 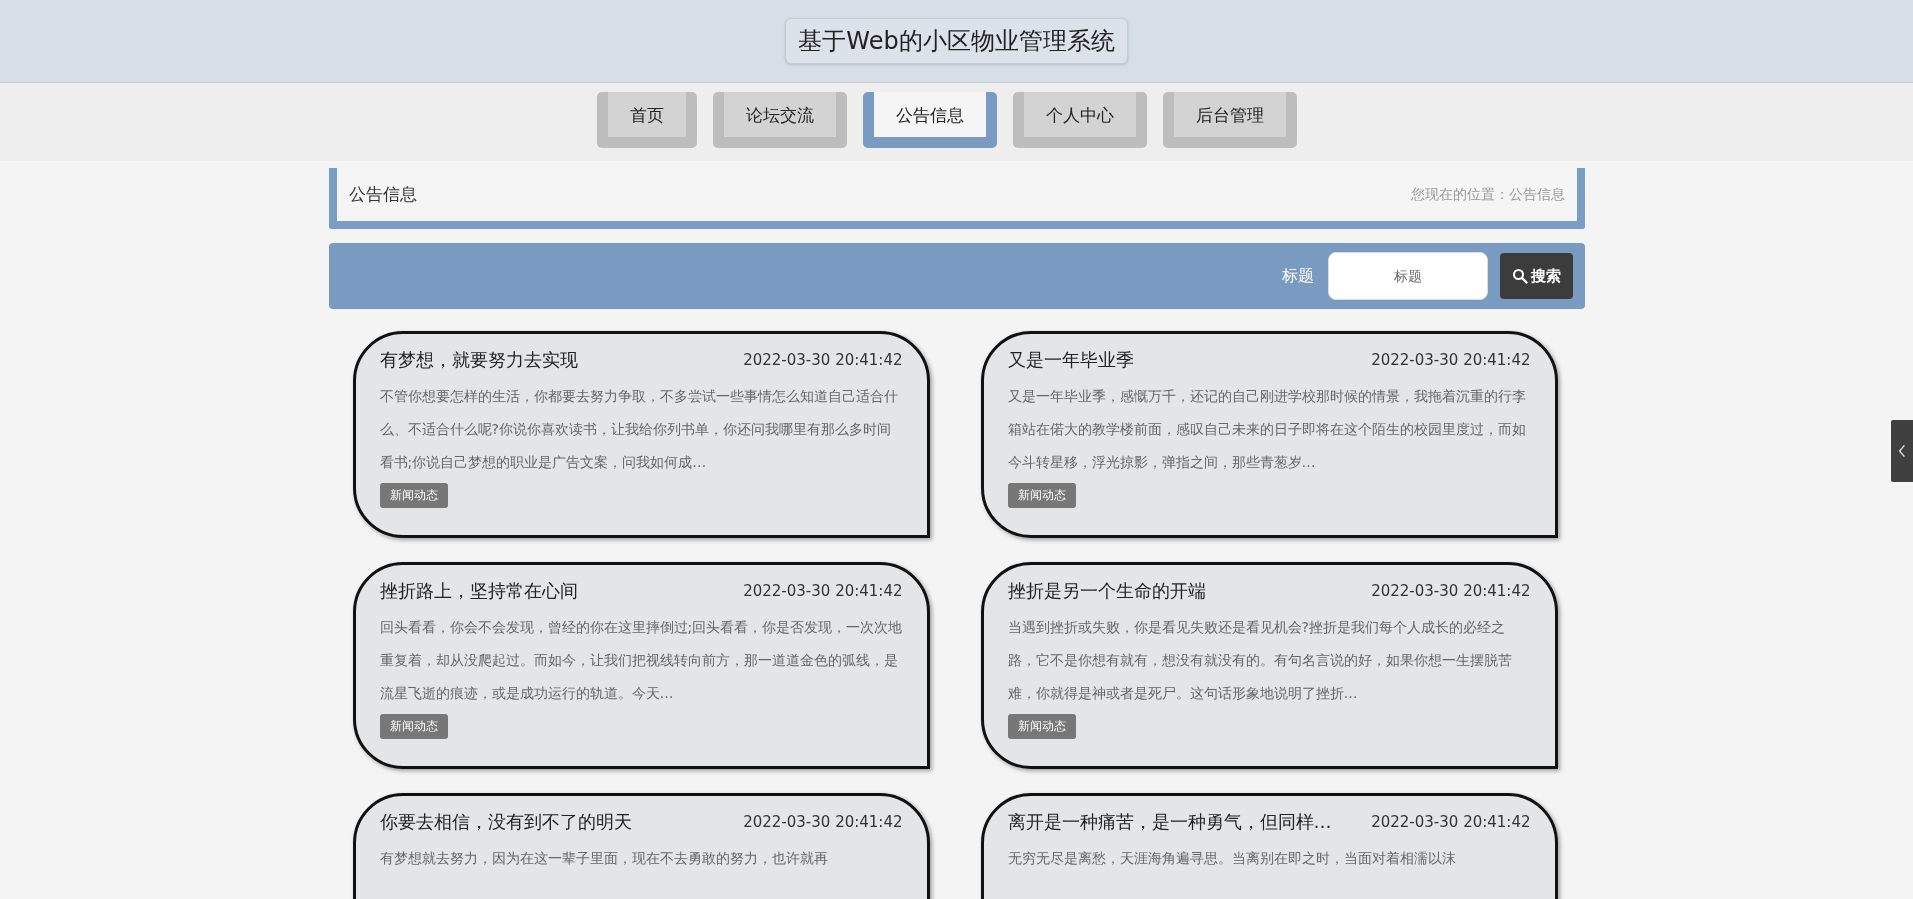 What do you see at coordinates (1407, 276) in the screenshot?
I see `search-field: 标题` at bounding box center [1407, 276].